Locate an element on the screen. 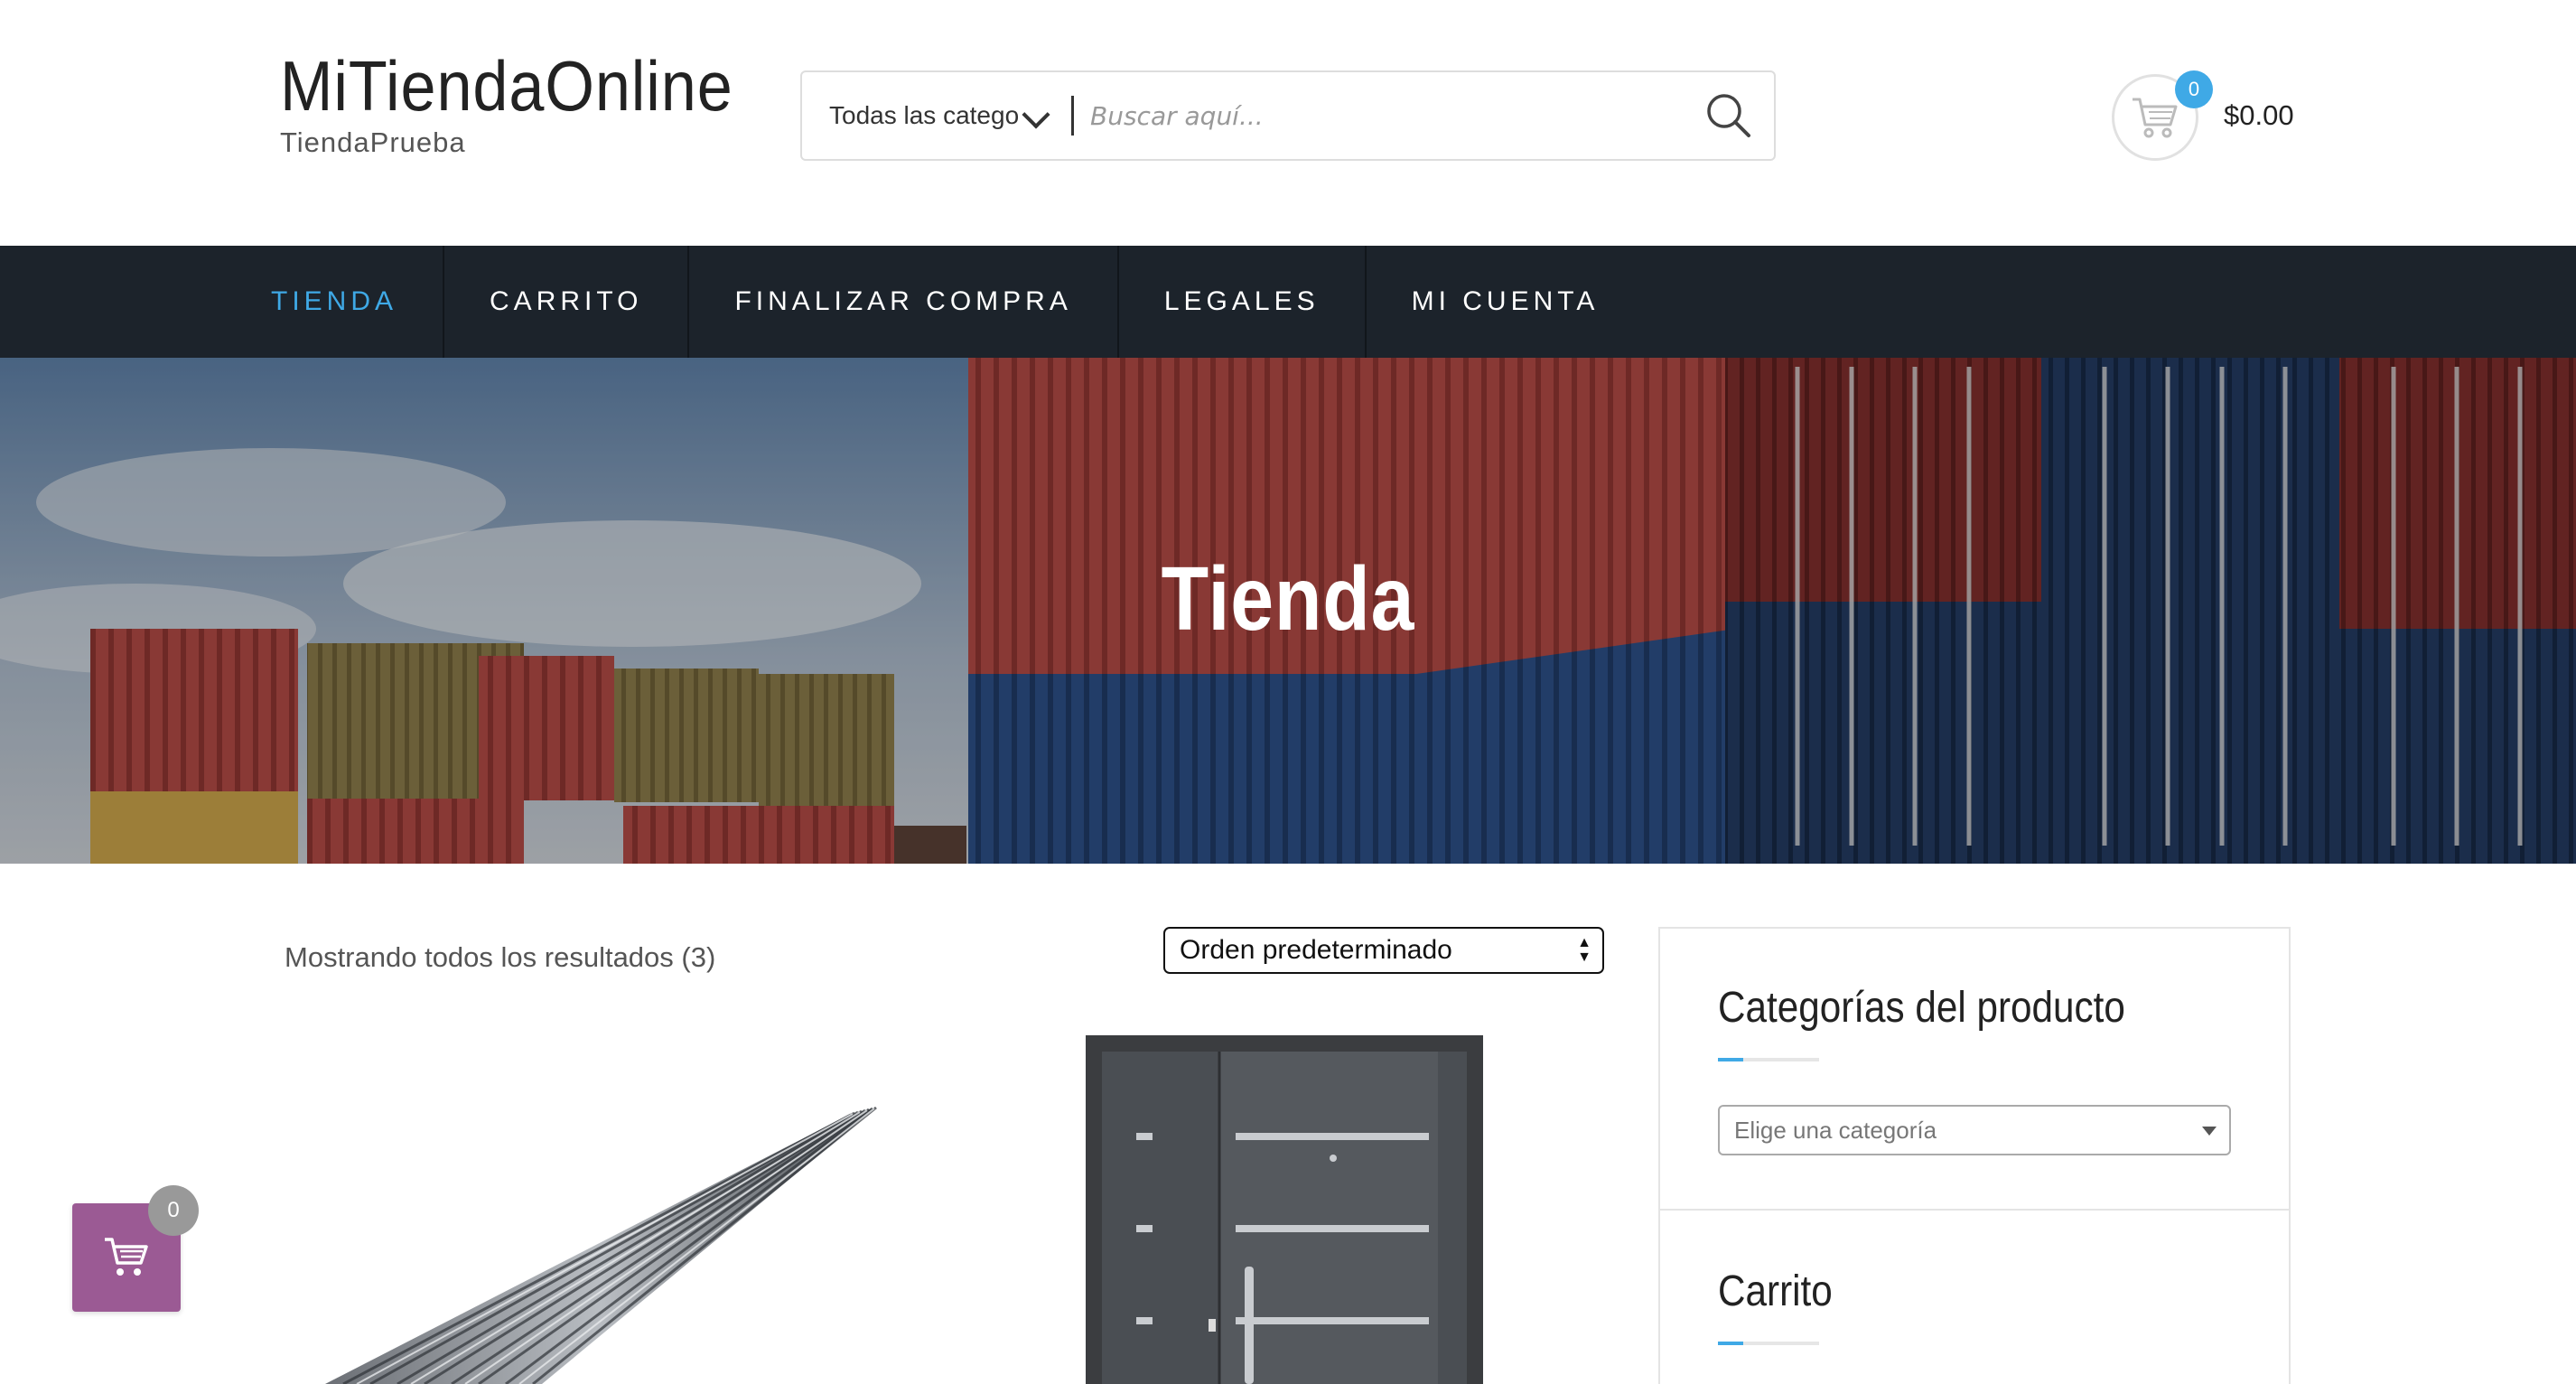  nav-item-finalizar-compra: FINALIZAR COMPRA is located at coordinates (904, 302).